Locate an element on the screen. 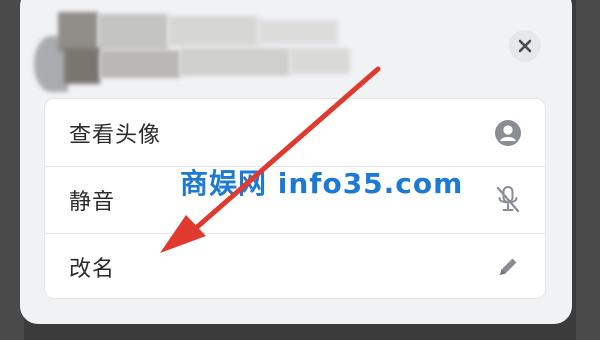  close-button is located at coordinates (525, 46).